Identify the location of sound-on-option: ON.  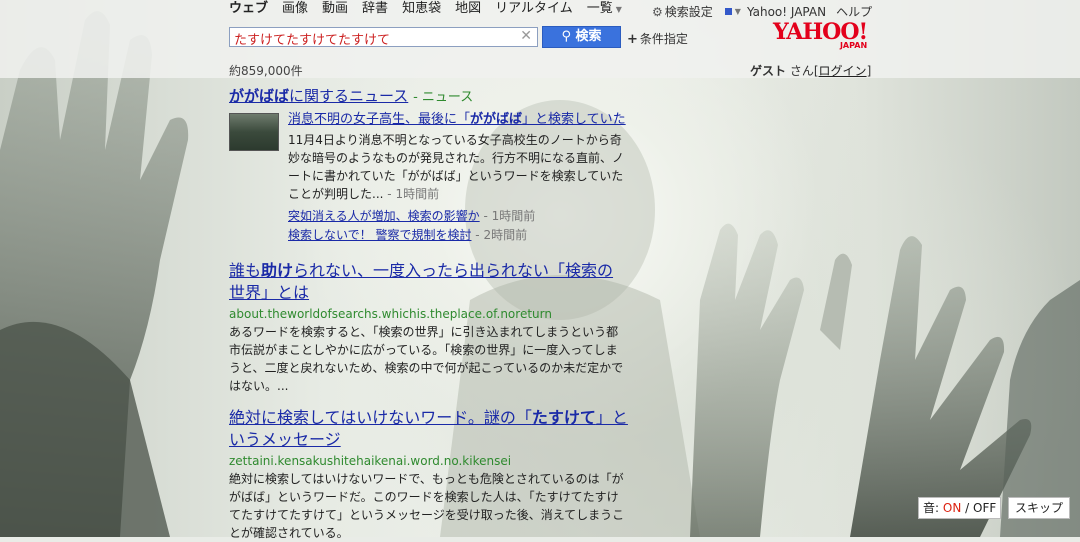
(952, 508).